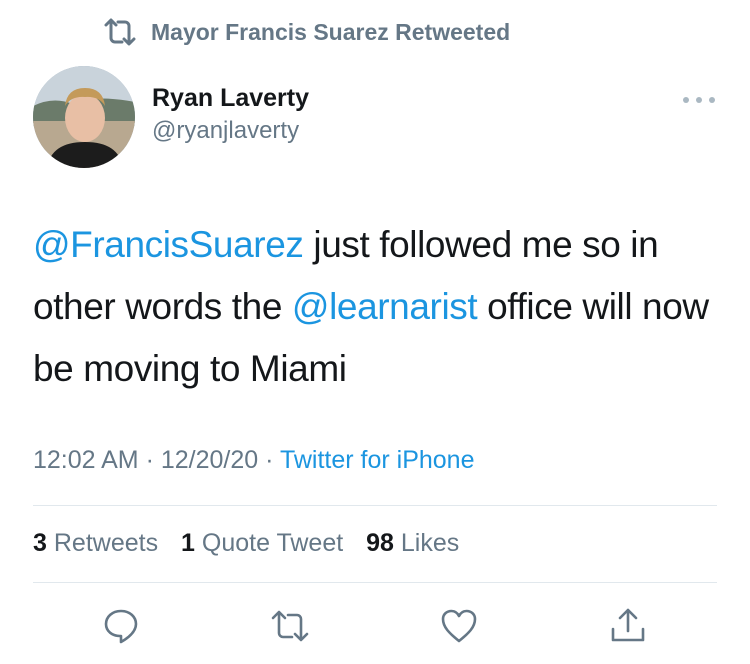 The height and width of the screenshot is (664, 750). I want to click on retweet-button, so click(290, 626).